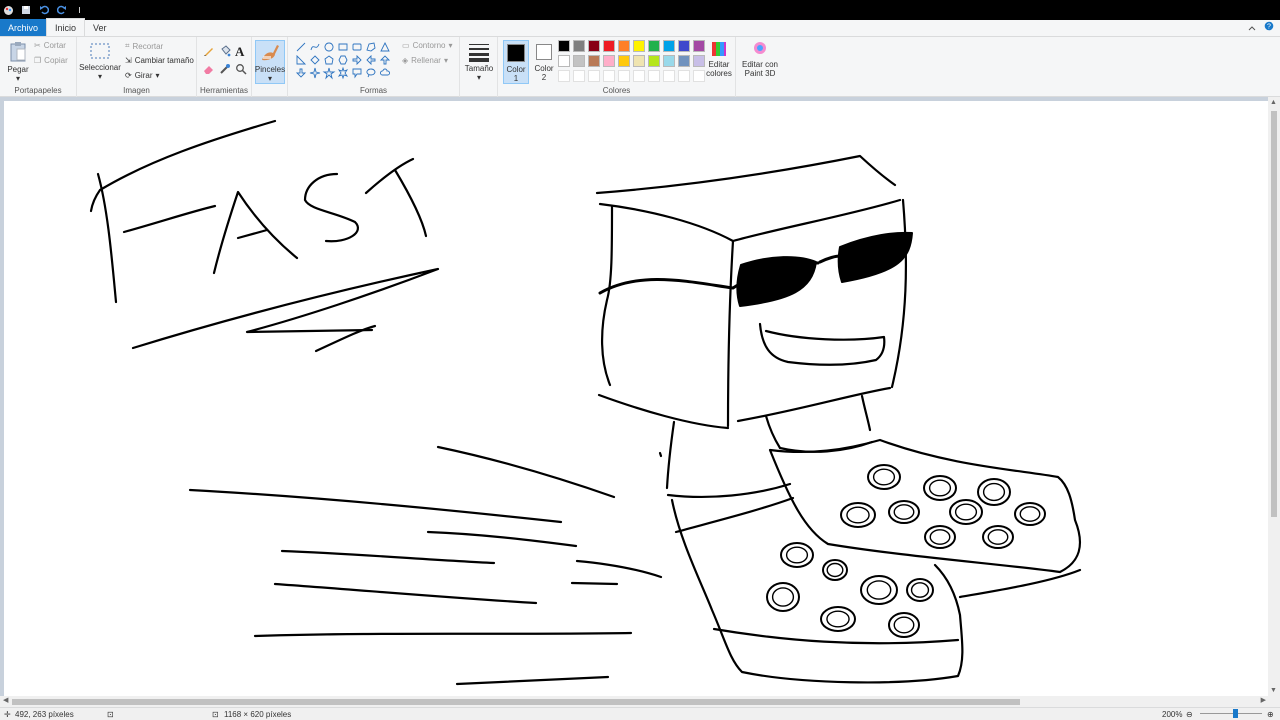  What do you see at coordinates (385, 72) in the screenshot?
I see `shape-cloud-callout-icon` at bounding box center [385, 72].